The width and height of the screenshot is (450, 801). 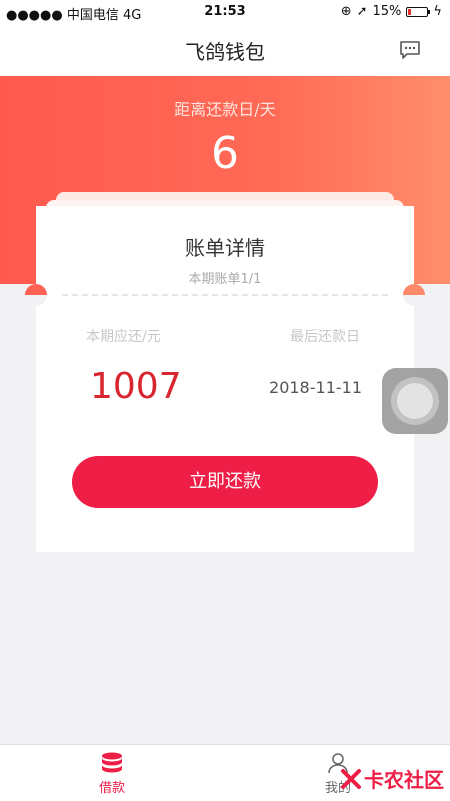 I want to click on watermark: 卡农社区, so click(x=392, y=778).